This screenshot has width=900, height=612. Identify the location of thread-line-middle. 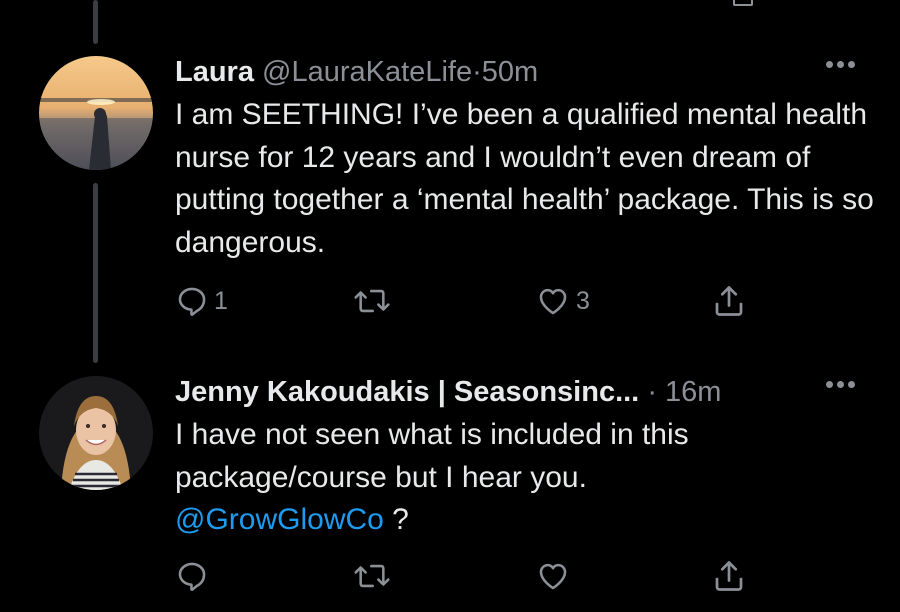
(95, 273).